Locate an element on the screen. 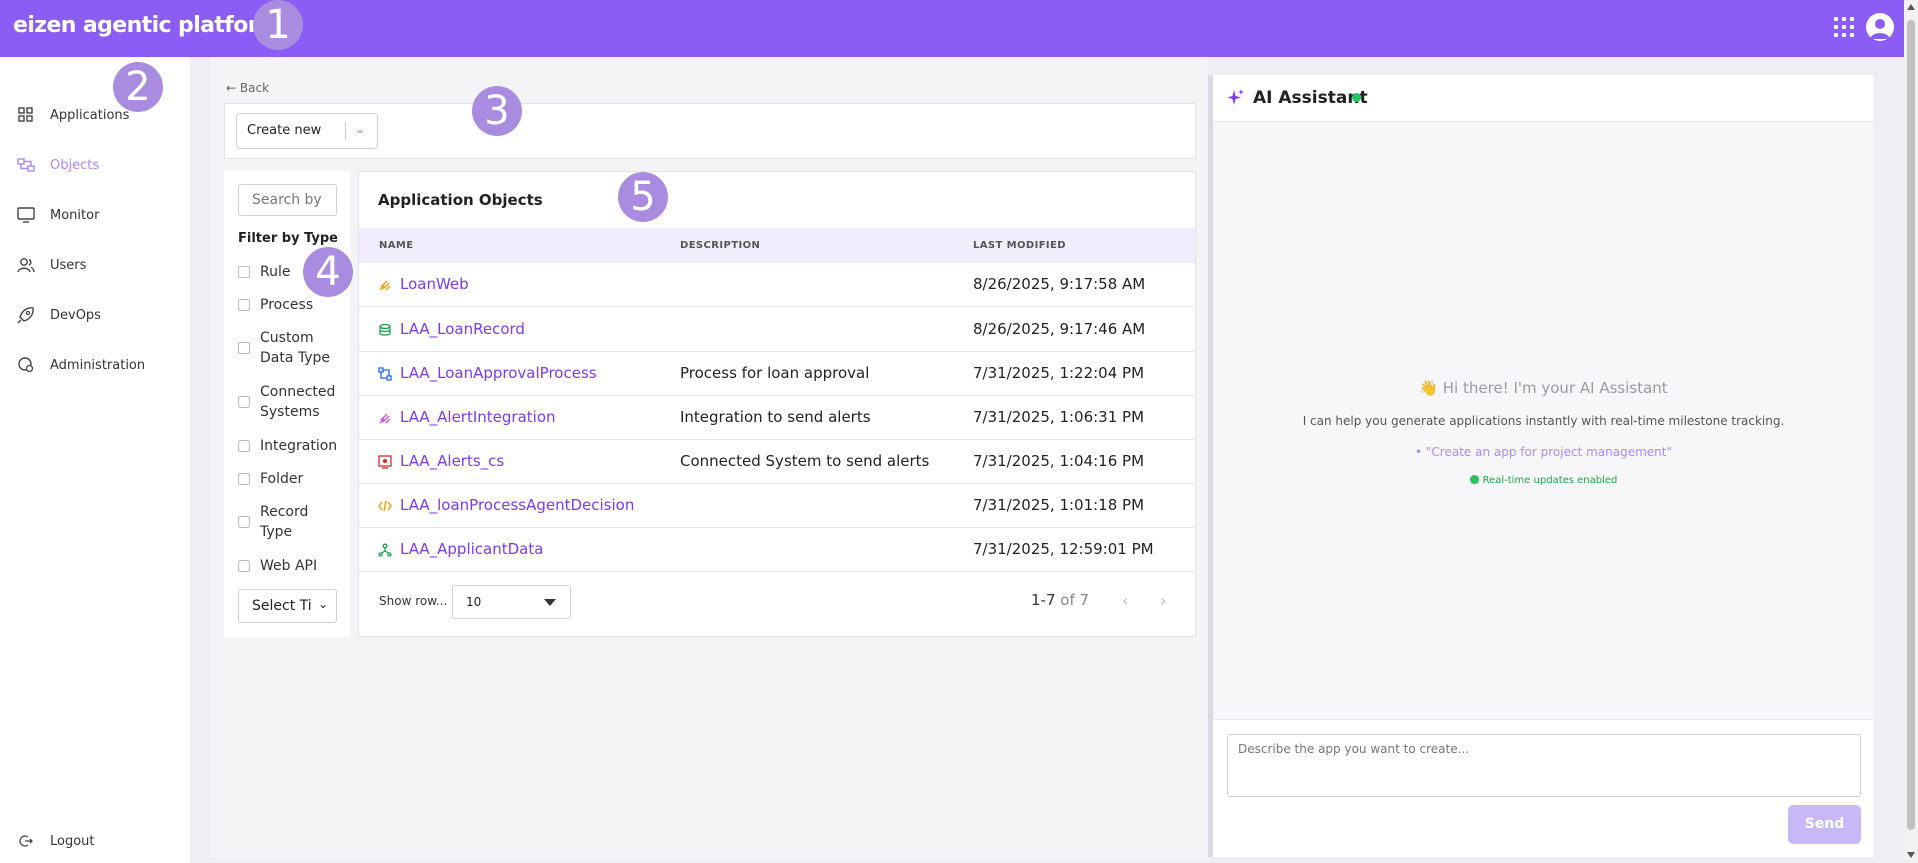 This screenshot has width=1918, height=863. filter-option-label: Process is located at coordinates (287, 305).